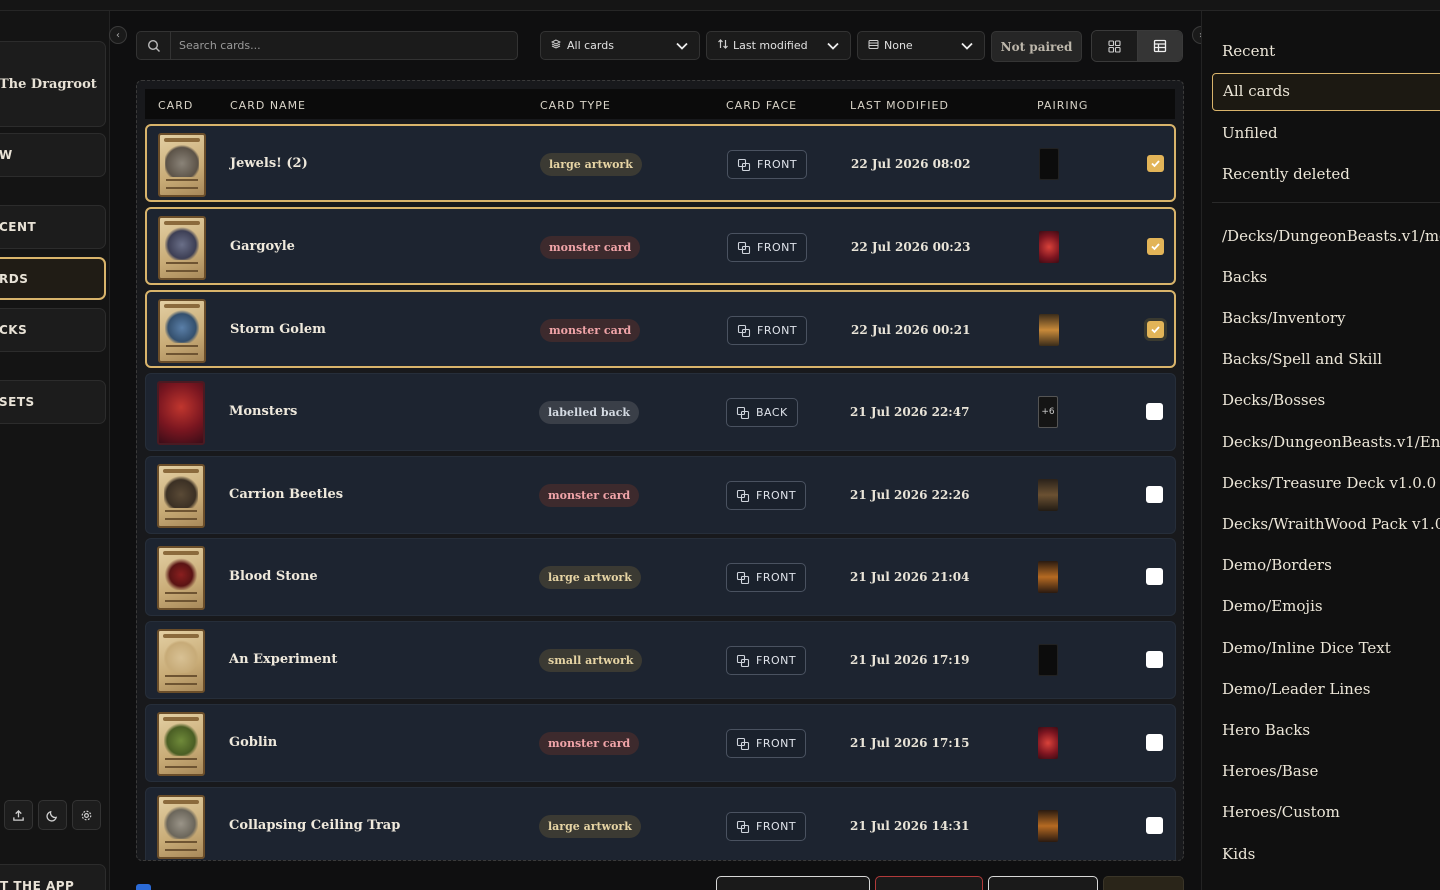  What do you see at coordinates (176, 105) in the screenshot?
I see `column-header-card: CARD` at bounding box center [176, 105].